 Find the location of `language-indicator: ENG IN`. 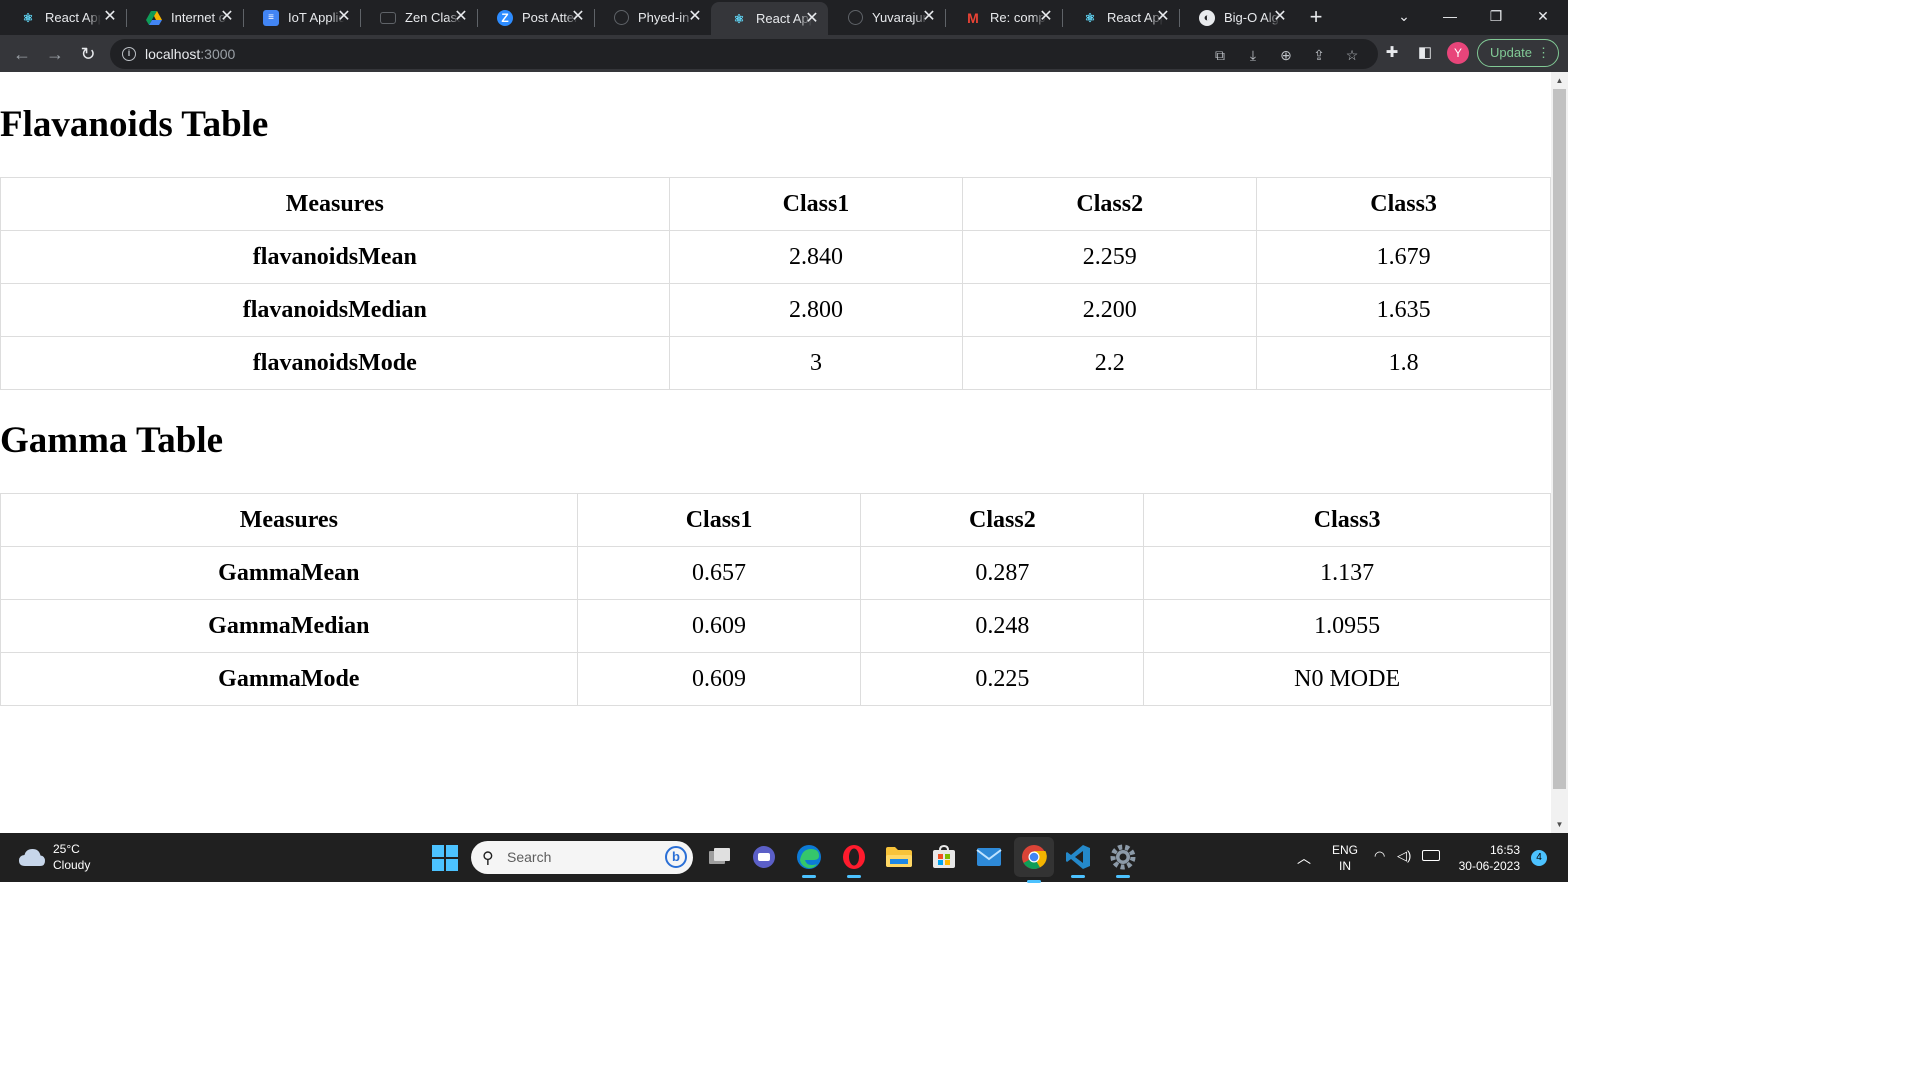

language-indicator: ENG IN is located at coordinates (1345, 866).